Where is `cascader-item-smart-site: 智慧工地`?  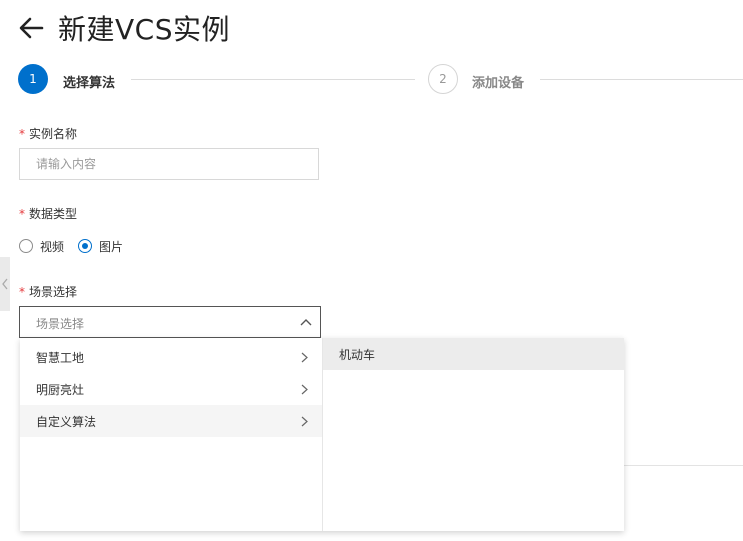
cascader-item-smart-site: 智慧工地 is located at coordinates (171, 357).